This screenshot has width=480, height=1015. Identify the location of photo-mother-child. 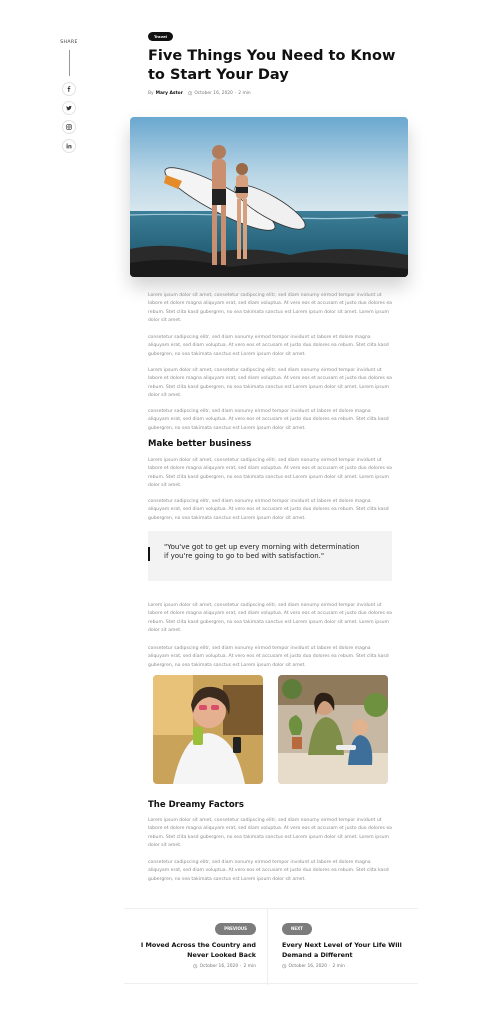
(333, 729).